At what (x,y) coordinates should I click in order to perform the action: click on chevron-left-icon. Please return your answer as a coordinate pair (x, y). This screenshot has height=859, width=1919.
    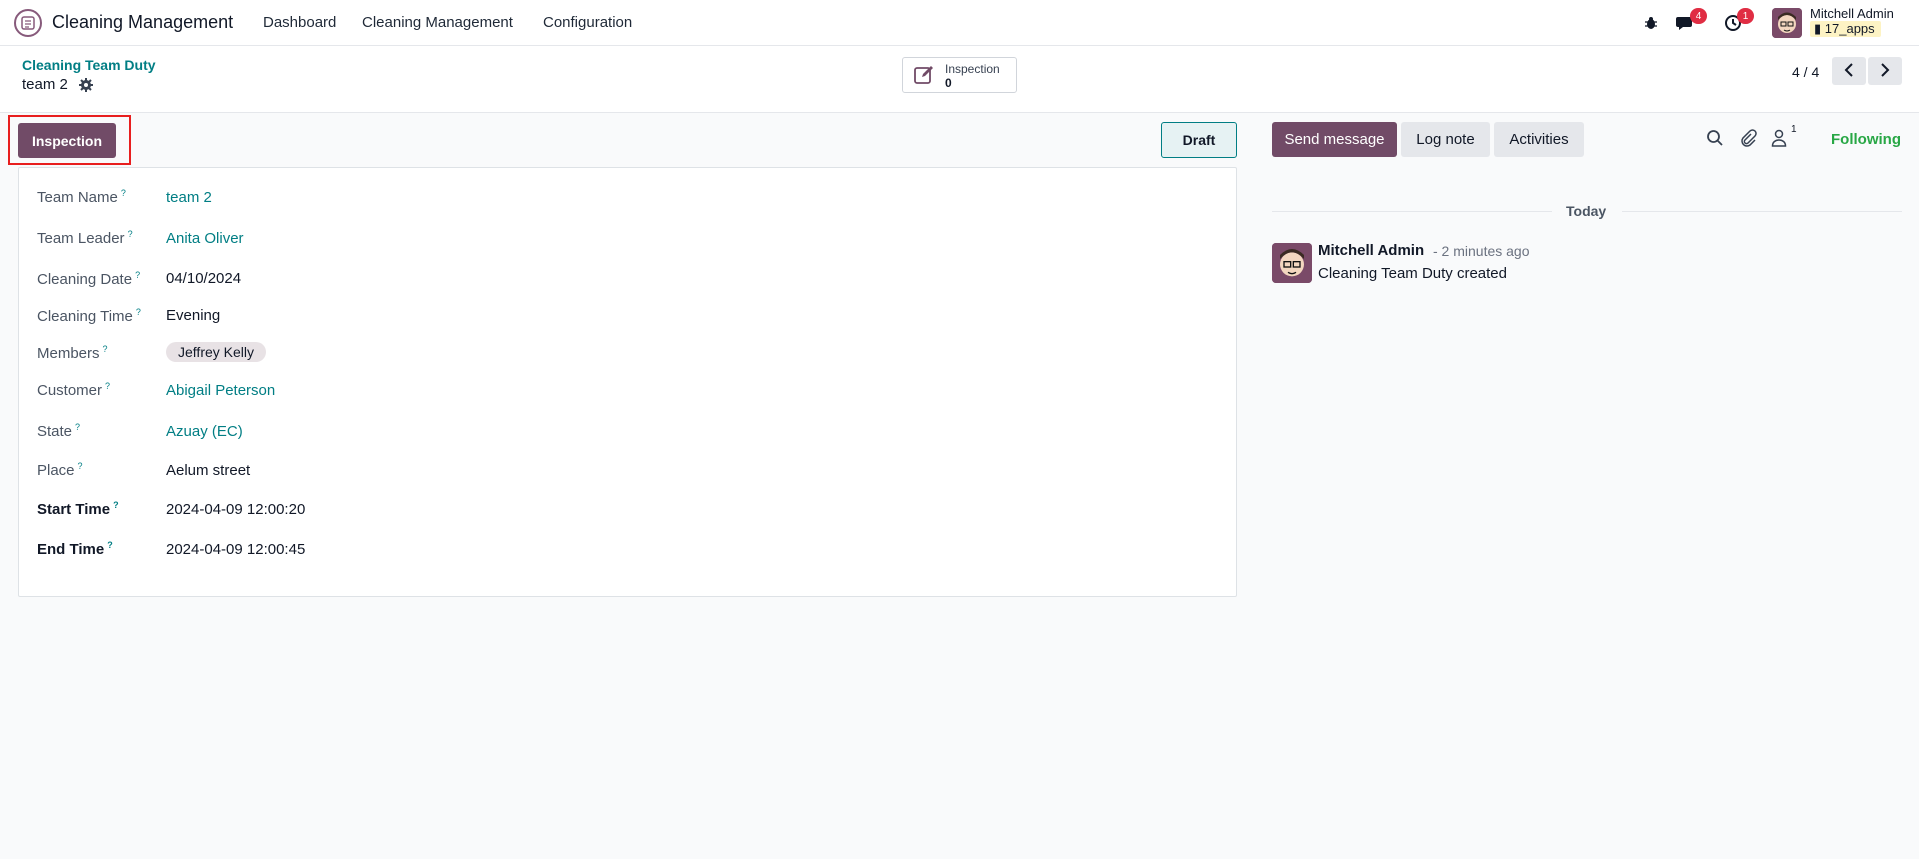
    Looking at the image, I should click on (1849, 71).